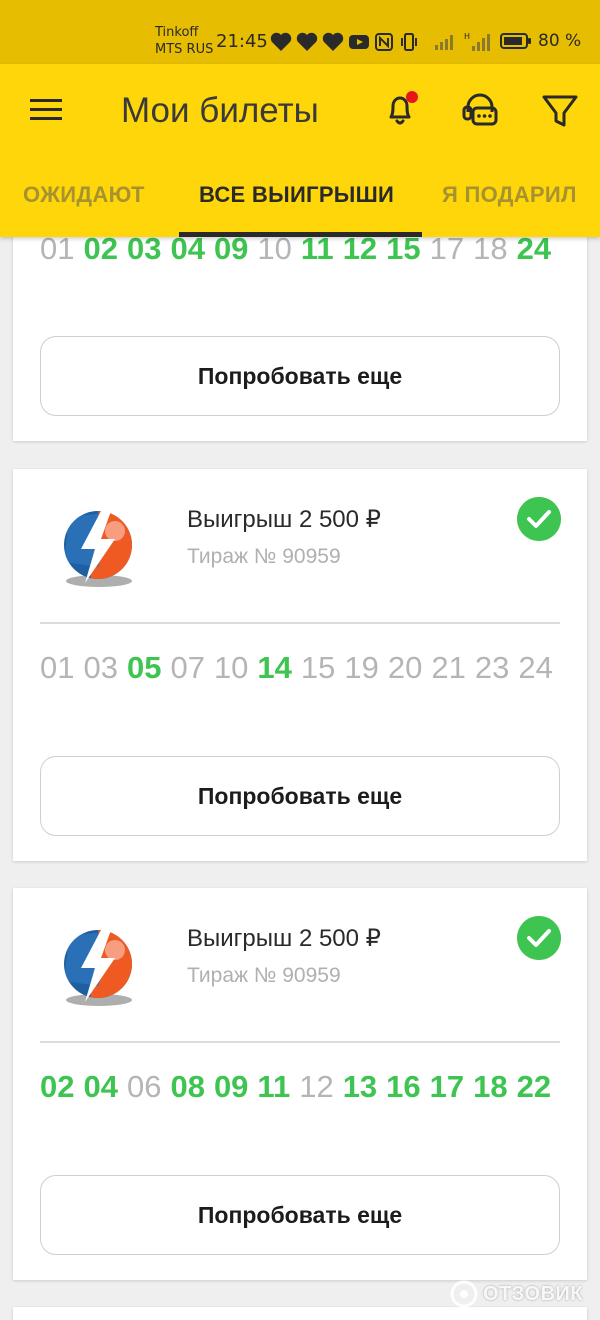  Describe the element at coordinates (231, 1086) in the screenshot. I see `matched-number: 09` at that location.